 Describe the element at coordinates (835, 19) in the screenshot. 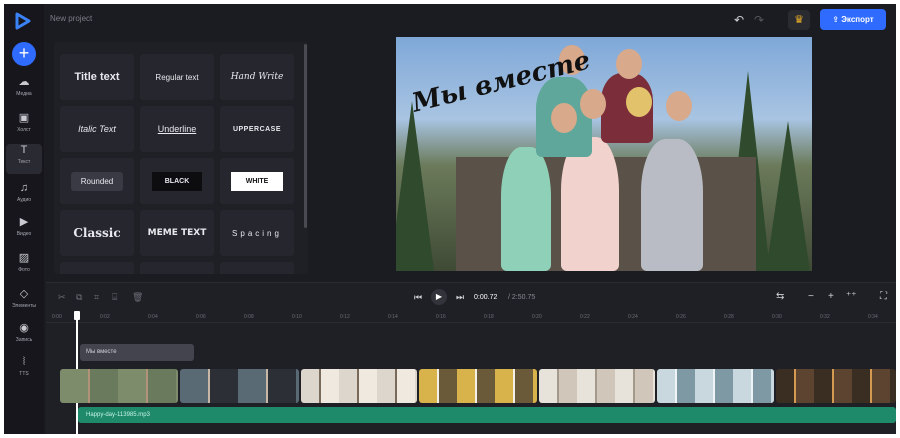

I see `upload-icon: ⇪` at that location.